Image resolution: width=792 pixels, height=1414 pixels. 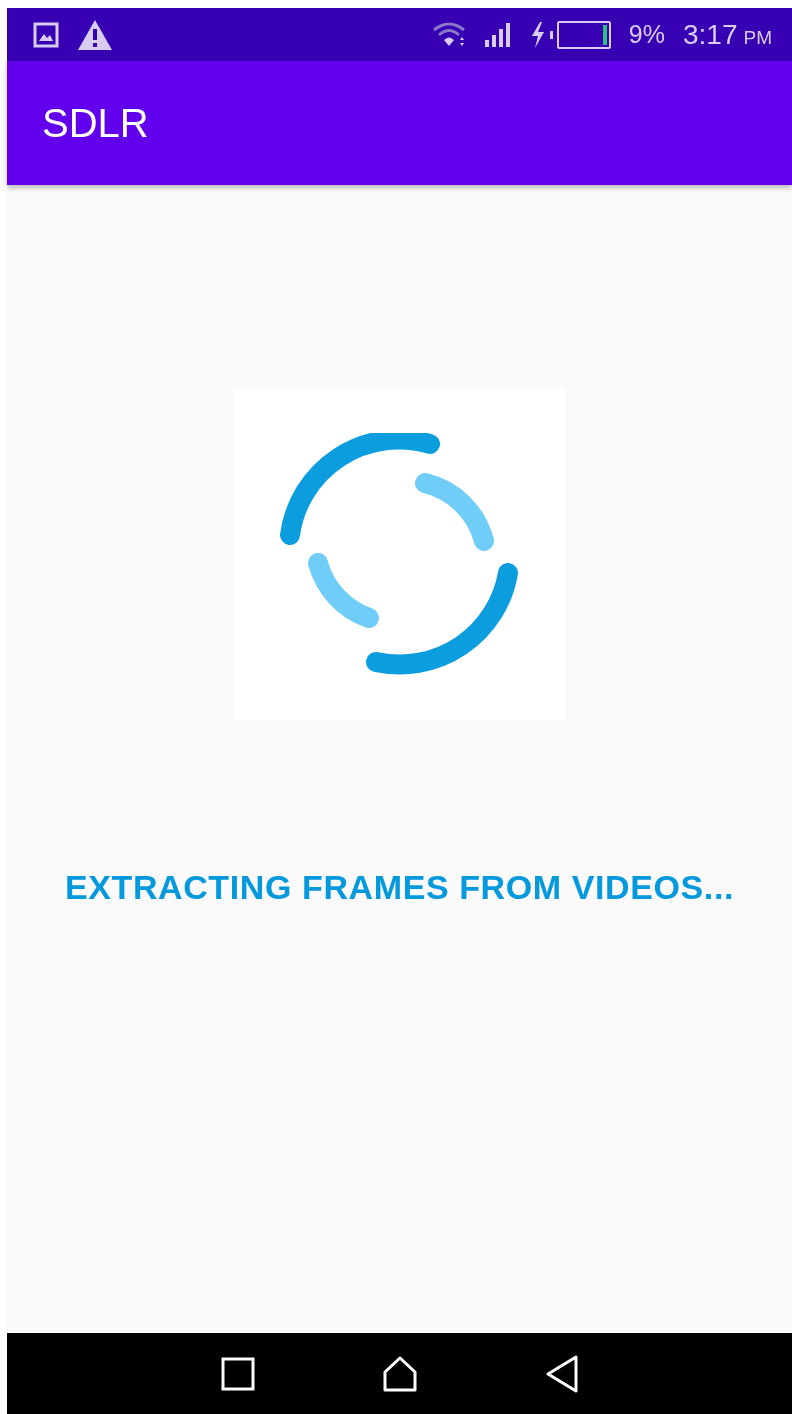 What do you see at coordinates (710, 34) in the screenshot?
I see `clock-time: 3:17` at bounding box center [710, 34].